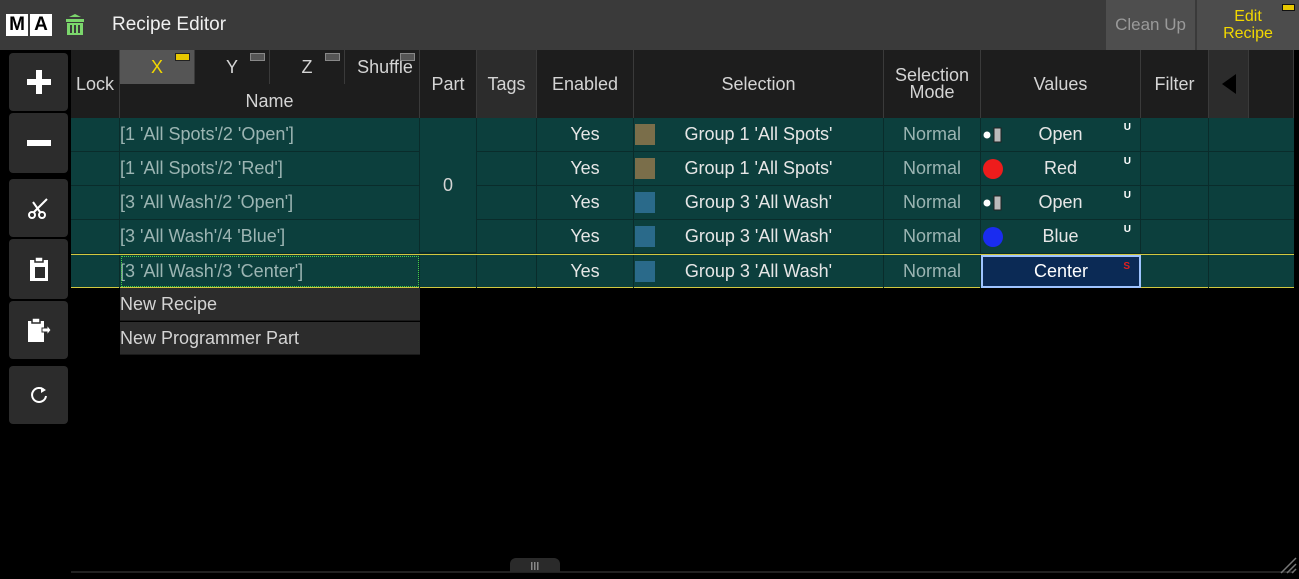  I want to click on column-header-filter: Filter, so click(1175, 84).